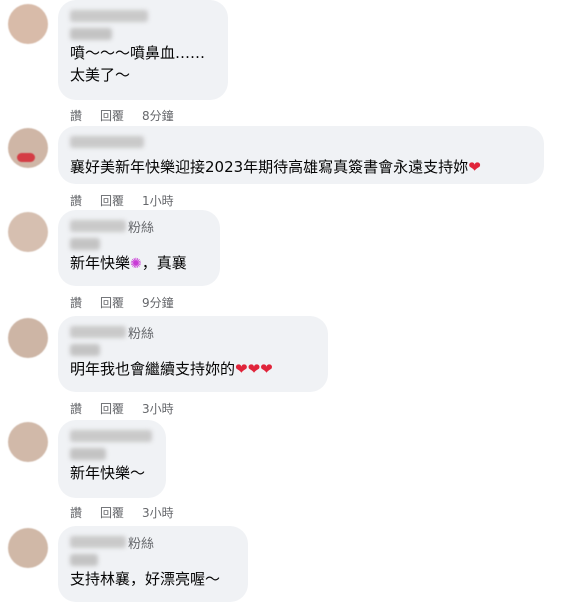  Describe the element at coordinates (301, 155) in the screenshot. I see `comment-bubble: 襄好美新年快樂迎接2023年期待高雄寫真簽書會永遠支持妳❤` at that location.